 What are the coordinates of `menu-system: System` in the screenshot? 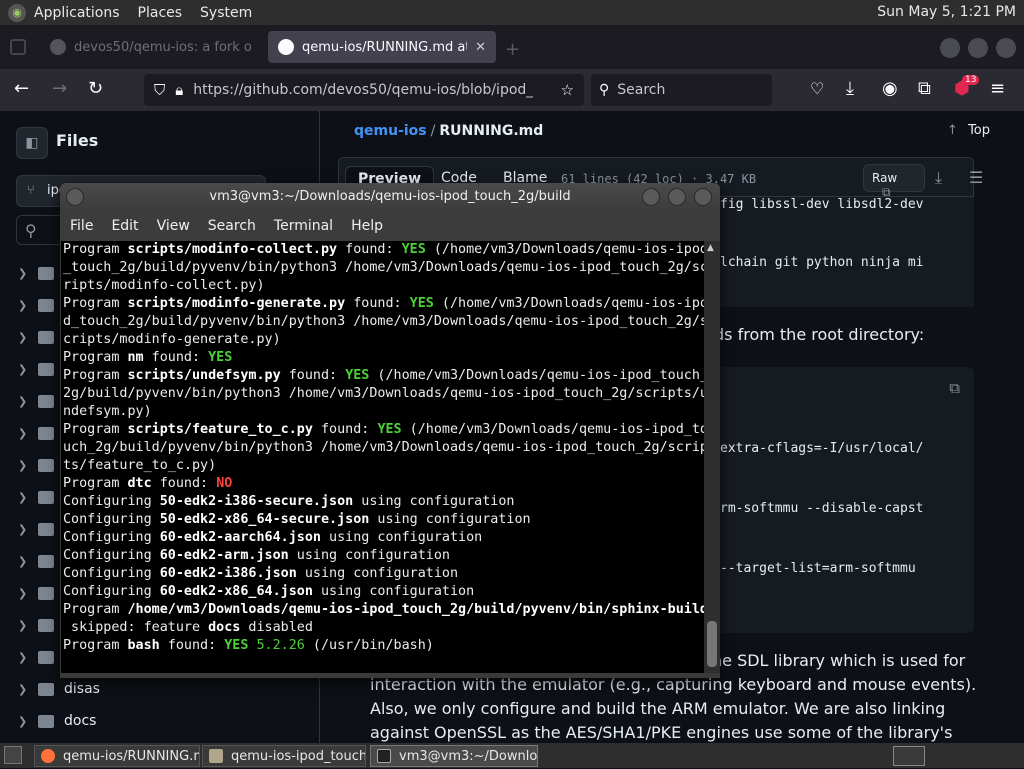 It's located at (226, 13).